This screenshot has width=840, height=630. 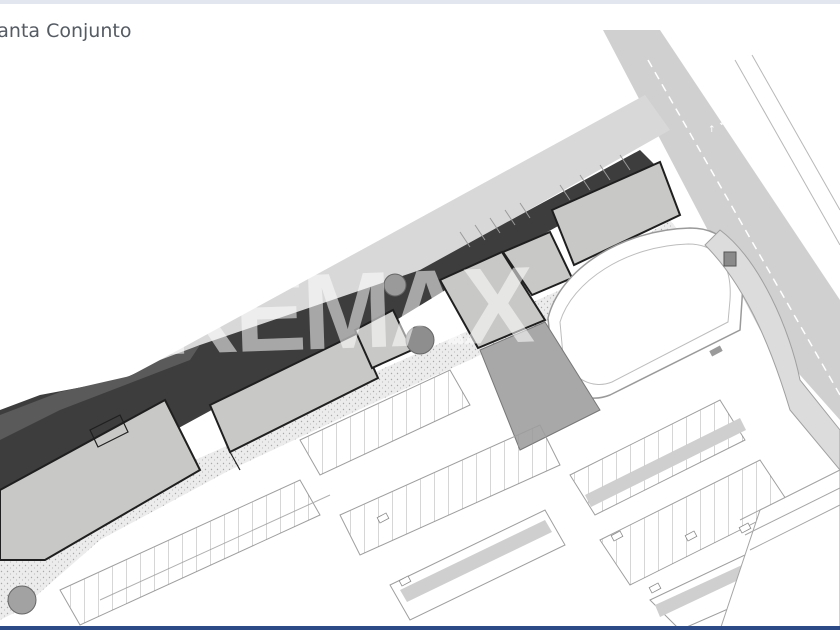 I want to click on parking-median, so click(x=476, y=561).